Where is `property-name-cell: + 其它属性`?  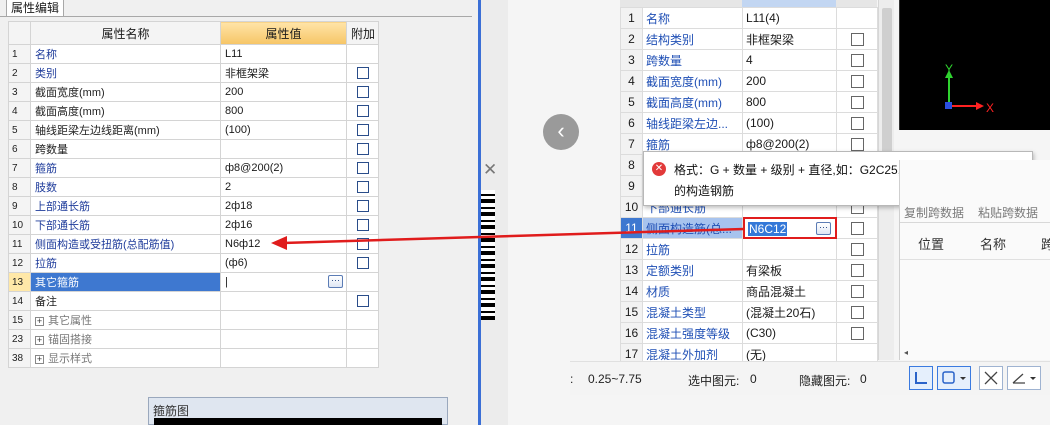 property-name-cell: + 其它属性 is located at coordinates (125, 320).